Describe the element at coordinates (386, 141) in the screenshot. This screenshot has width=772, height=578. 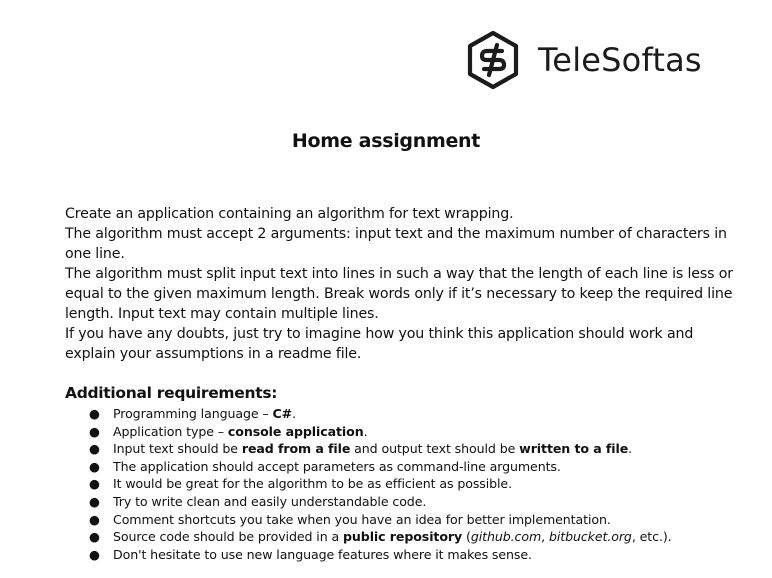
I see `page-title: Home assignment` at that location.